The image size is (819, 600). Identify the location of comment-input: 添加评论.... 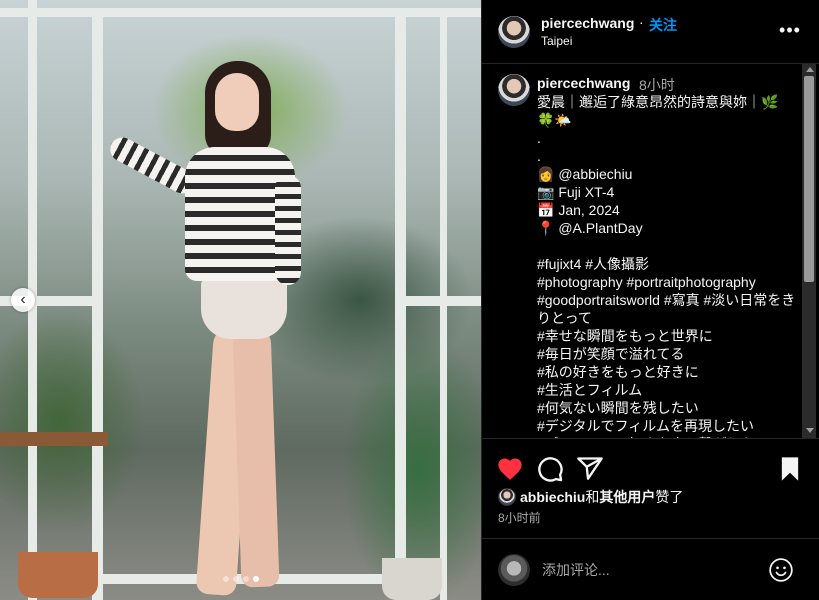
(652, 570).